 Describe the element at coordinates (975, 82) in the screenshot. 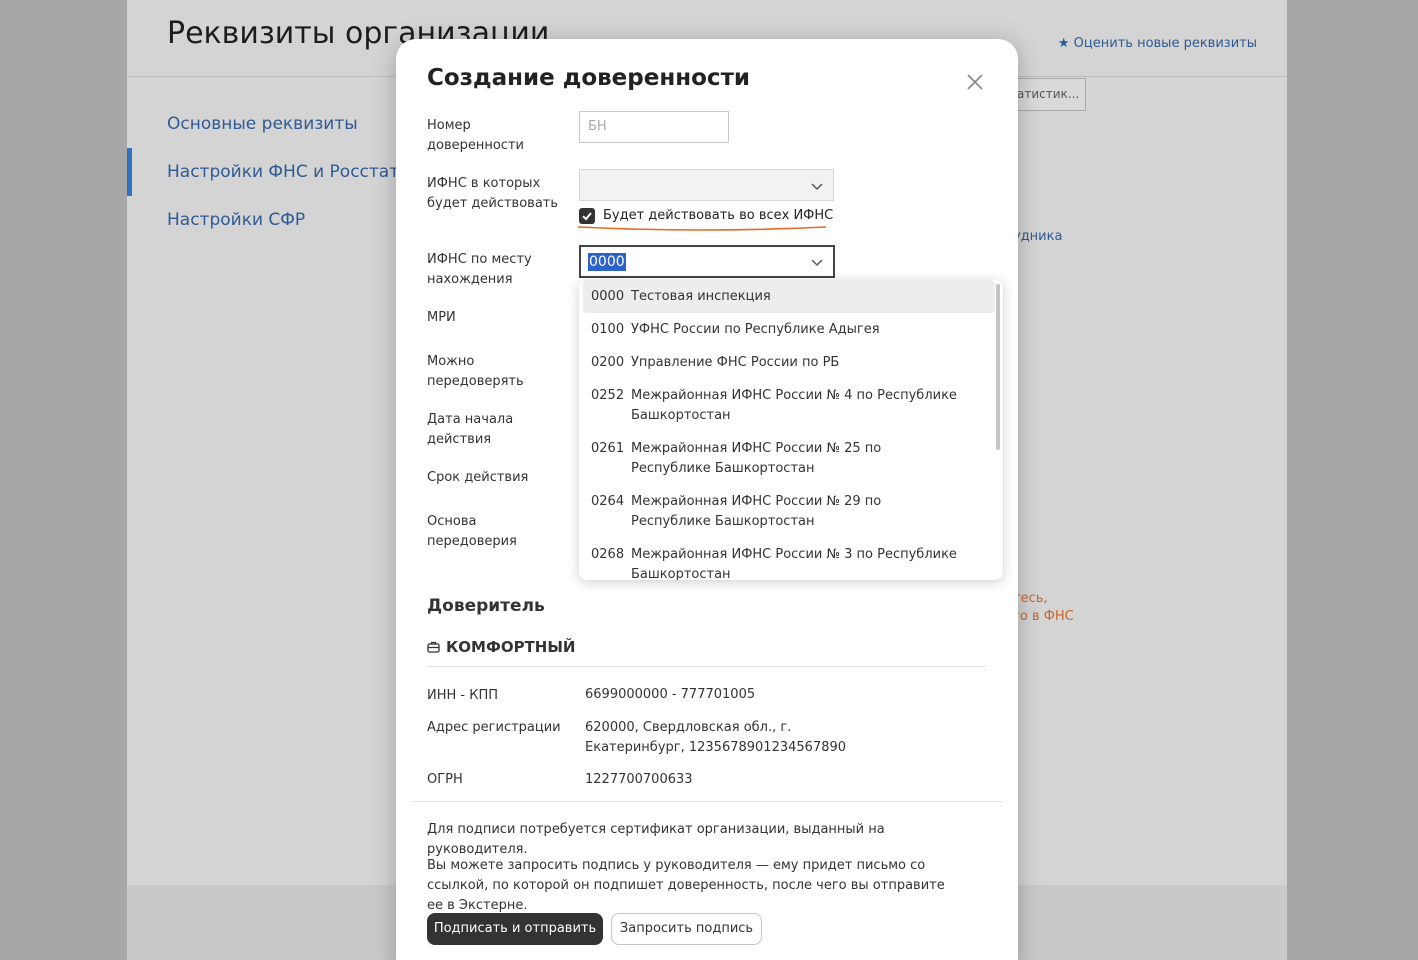

I see `close-icon` at that location.